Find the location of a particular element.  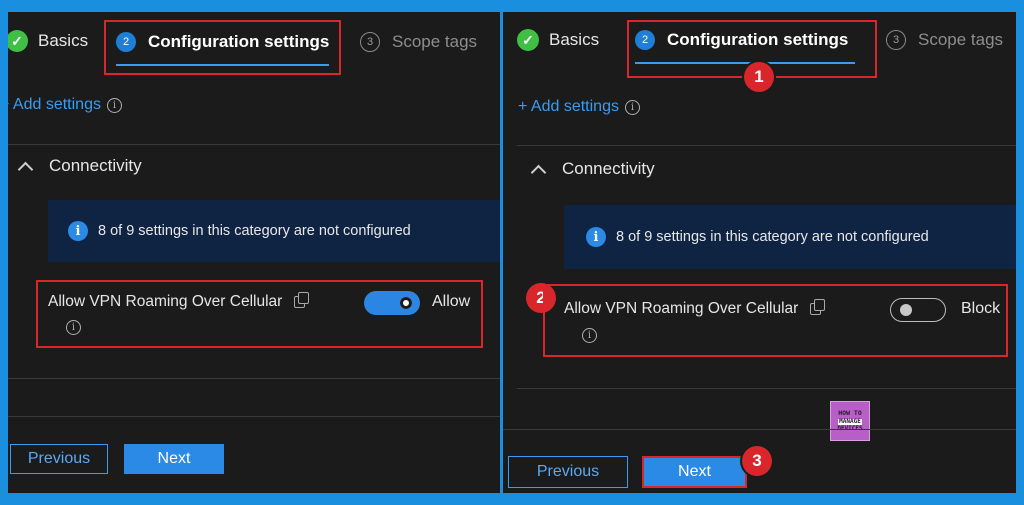

callout-badge-3: 3 is located at coordinates (757, 461).